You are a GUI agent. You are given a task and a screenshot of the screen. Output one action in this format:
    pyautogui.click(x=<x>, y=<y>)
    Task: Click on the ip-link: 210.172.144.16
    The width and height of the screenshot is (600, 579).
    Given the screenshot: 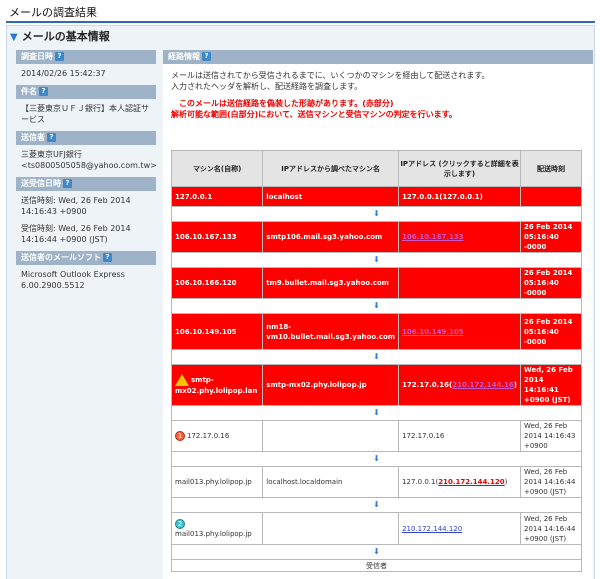 What is the action you would take?
    pyautogui.click(x=483, y=385)
    